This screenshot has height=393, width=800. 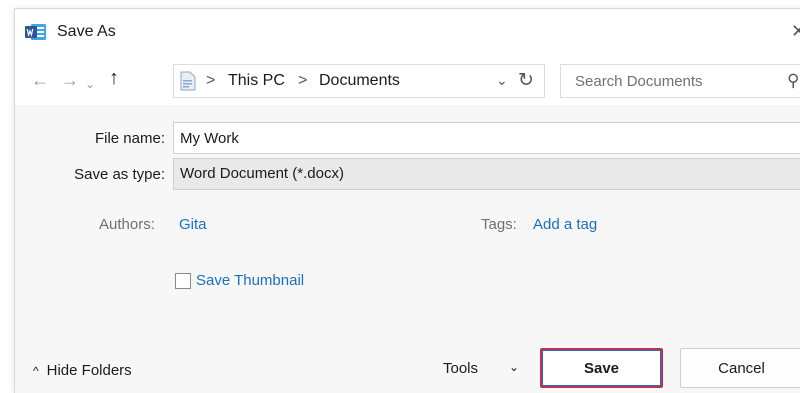 I want to click on title-bar: Save As ✕, so click(x=407, y=32).